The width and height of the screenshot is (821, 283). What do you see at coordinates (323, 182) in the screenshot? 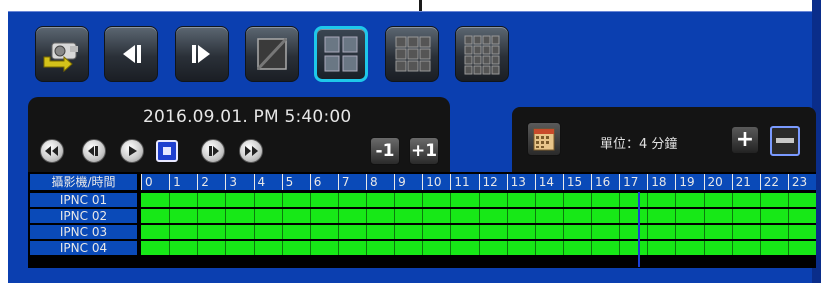
I see `hour-label: 6` at bounding box center [323, 182].